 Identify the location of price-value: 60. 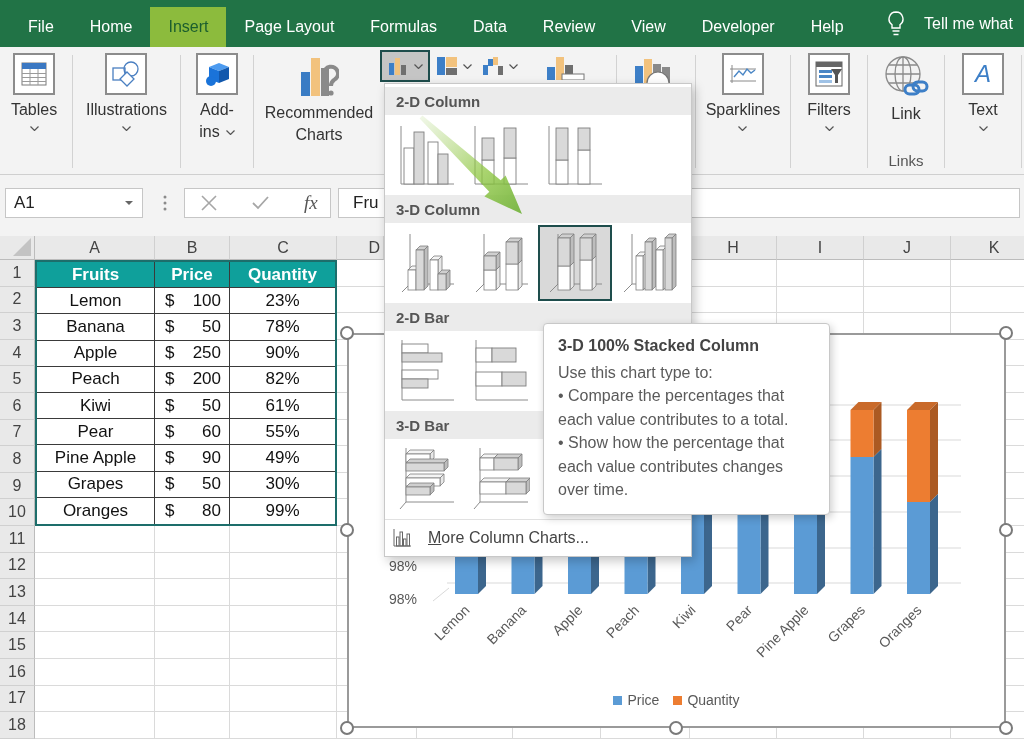
(211, 431).